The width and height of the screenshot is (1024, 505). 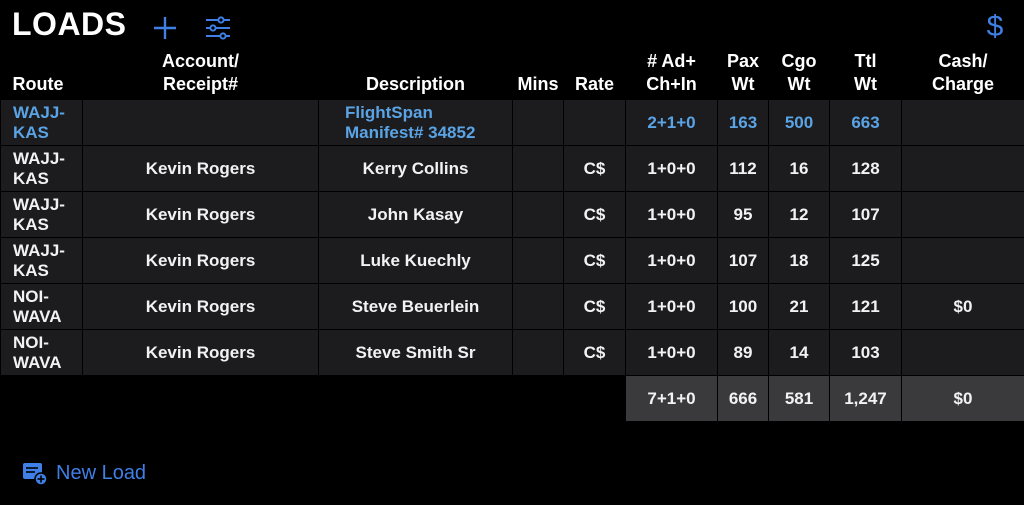 What do you see at coordinates (165, 27) in the screenshot?
I see `plus-icon` at bounding box center [165, 27].